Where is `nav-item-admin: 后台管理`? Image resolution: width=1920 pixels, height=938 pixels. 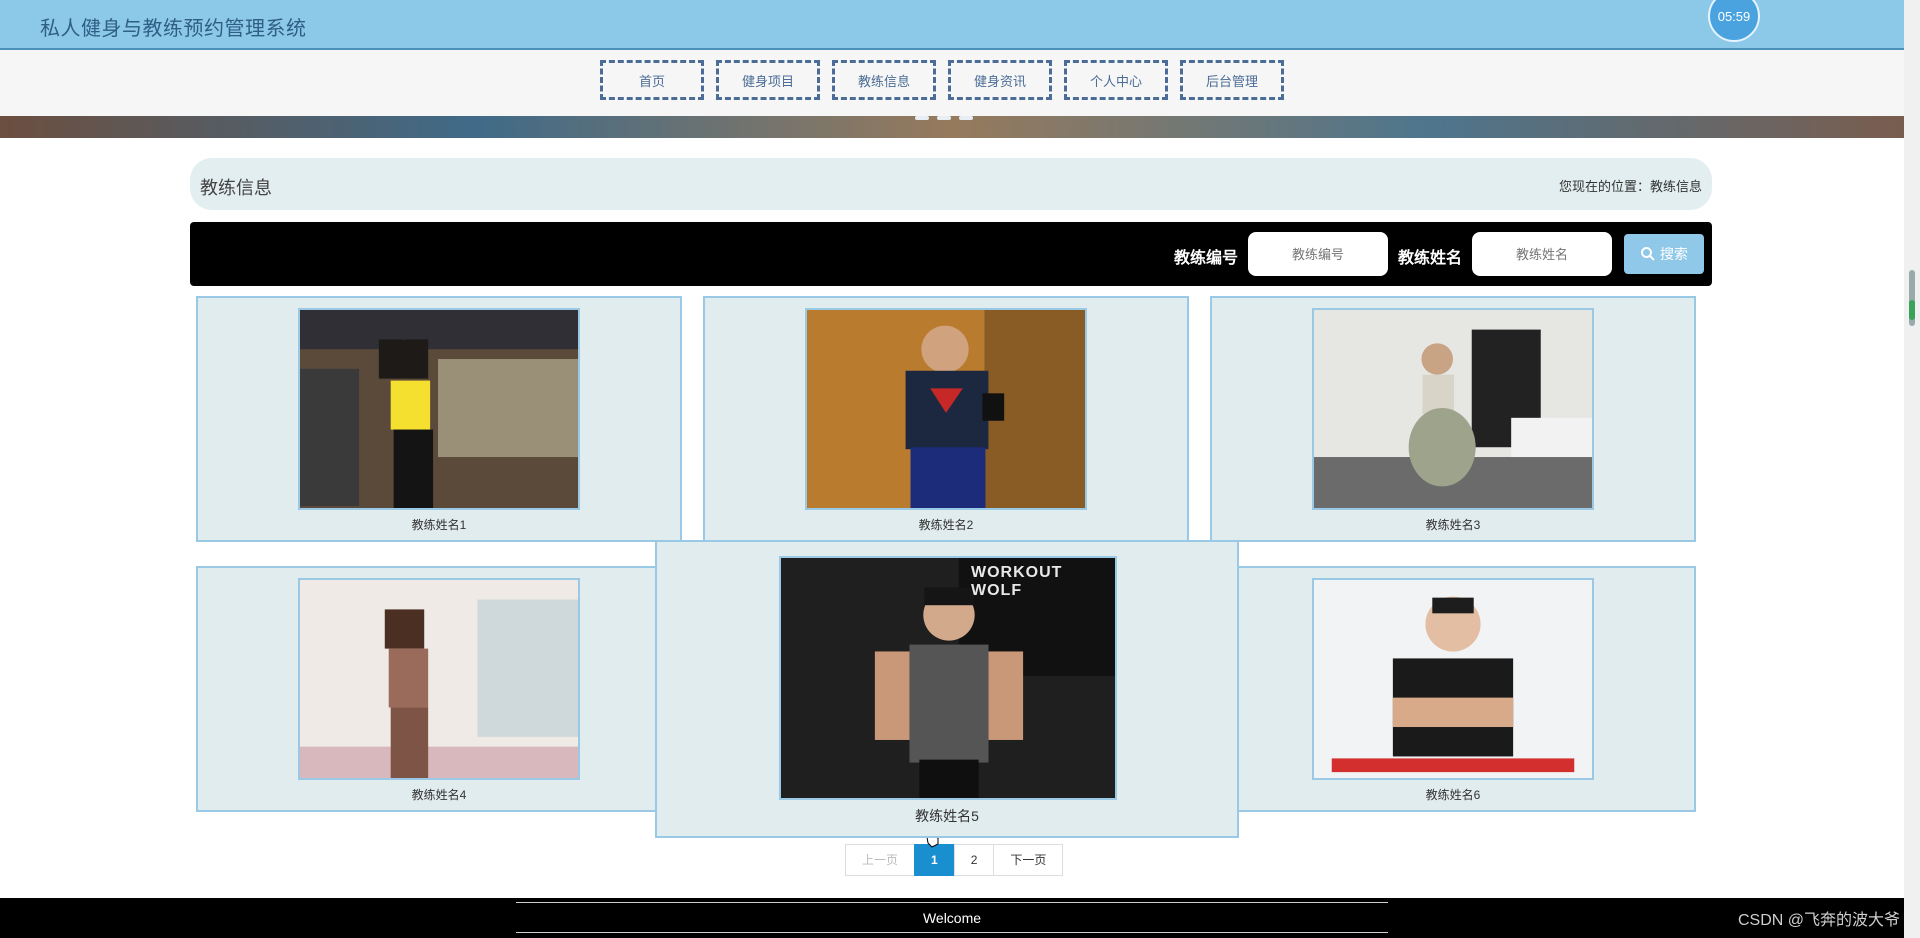 nav-item-admin: 后台管理 is located at coordinates (1232, 80).